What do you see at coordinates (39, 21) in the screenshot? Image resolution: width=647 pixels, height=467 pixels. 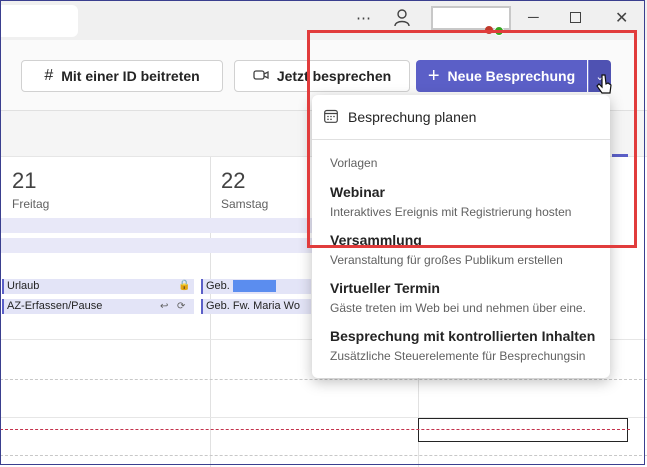 I see `search-input` at bounding box center [39, 21].